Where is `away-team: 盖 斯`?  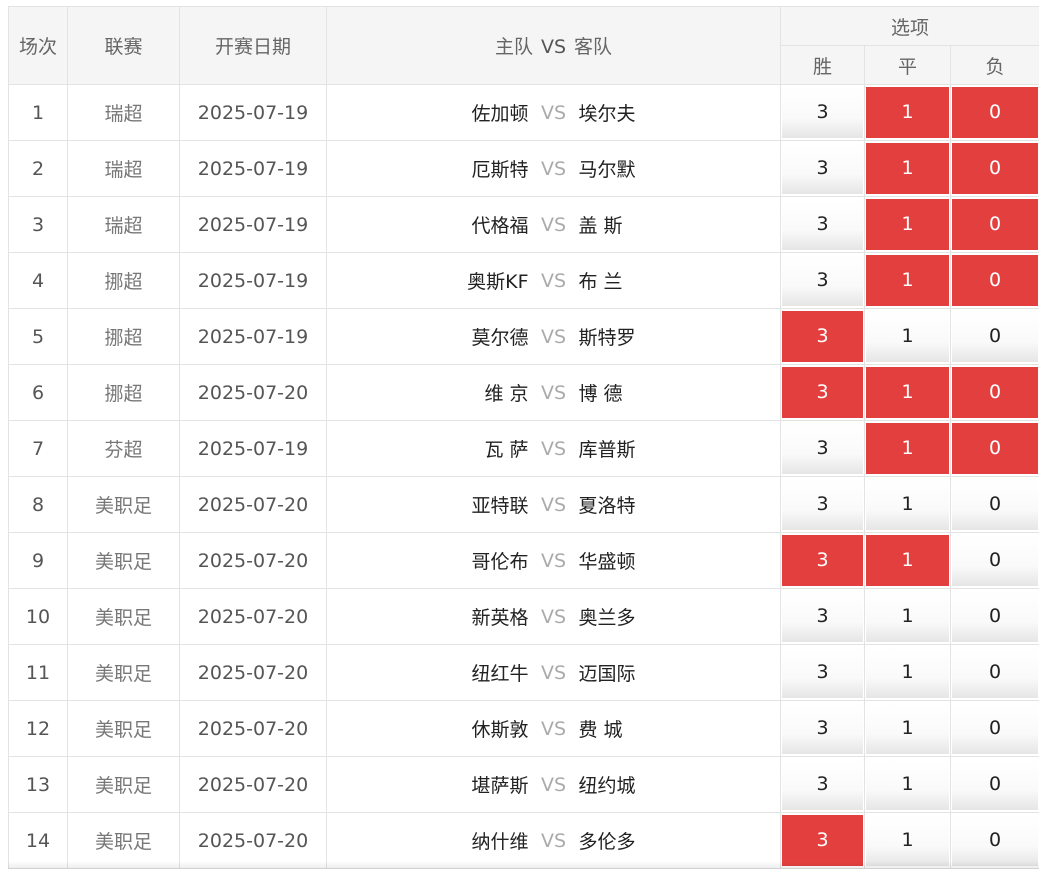 away-team: 盖 斯 is located at coordinates (679, 224).